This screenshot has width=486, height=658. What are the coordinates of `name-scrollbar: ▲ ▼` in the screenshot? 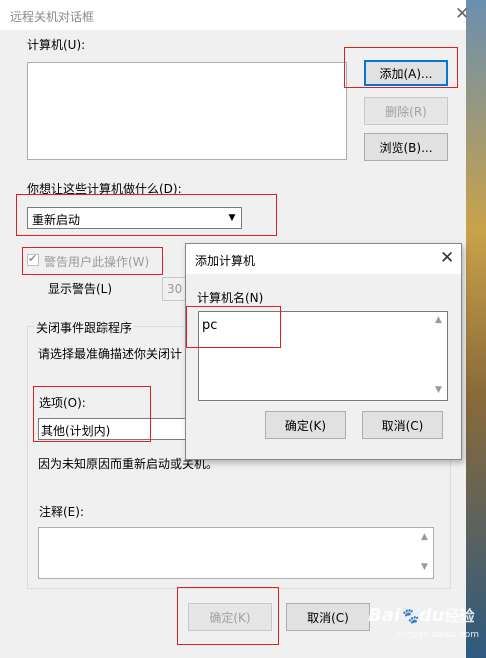 It's located at (439, 356).